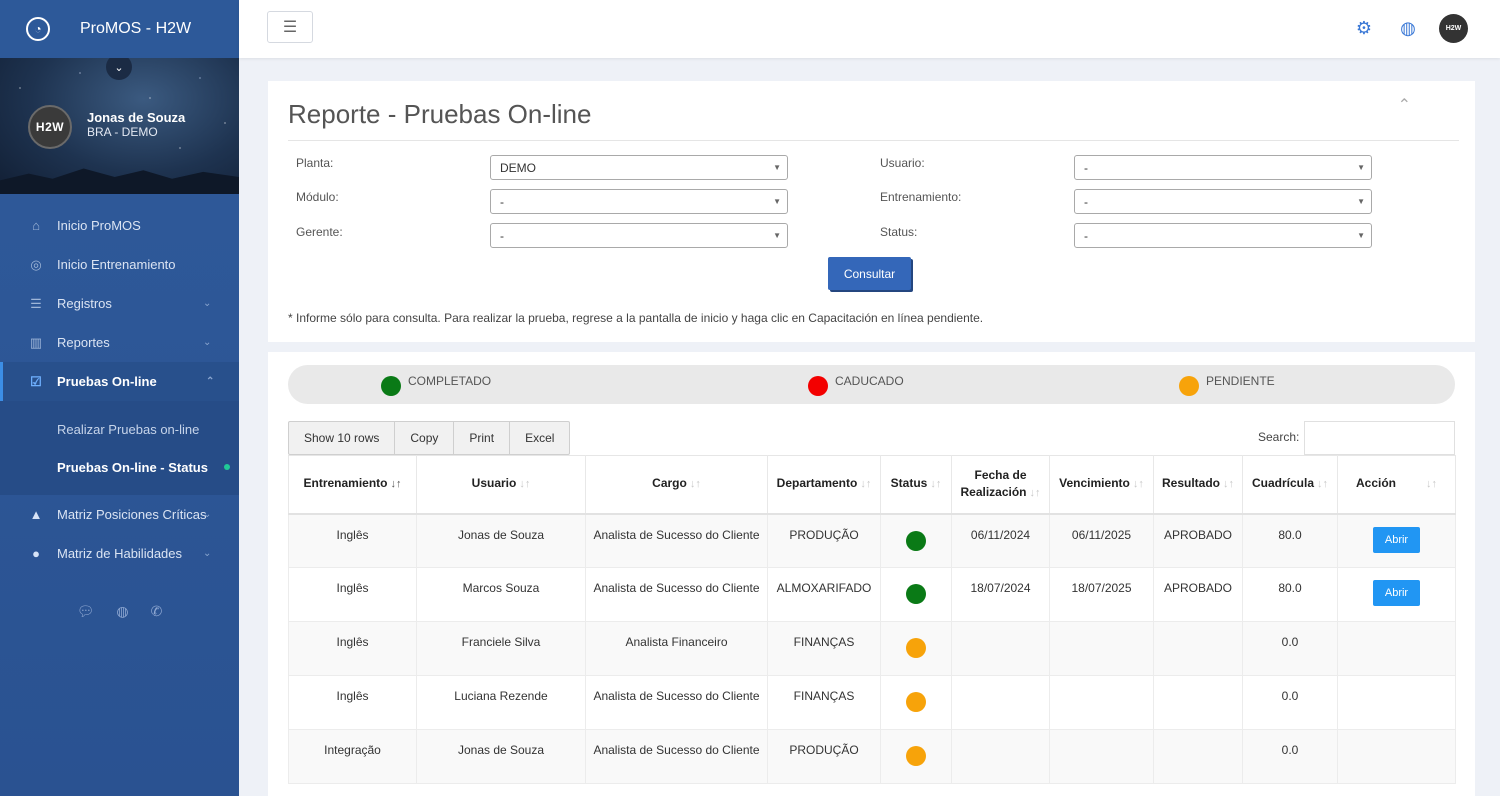 The height and width of the screenshot is (796, 1500). Describe the element at coordinates (1279, 437) in the screenshot. I see `search-label: Search:` at that location.